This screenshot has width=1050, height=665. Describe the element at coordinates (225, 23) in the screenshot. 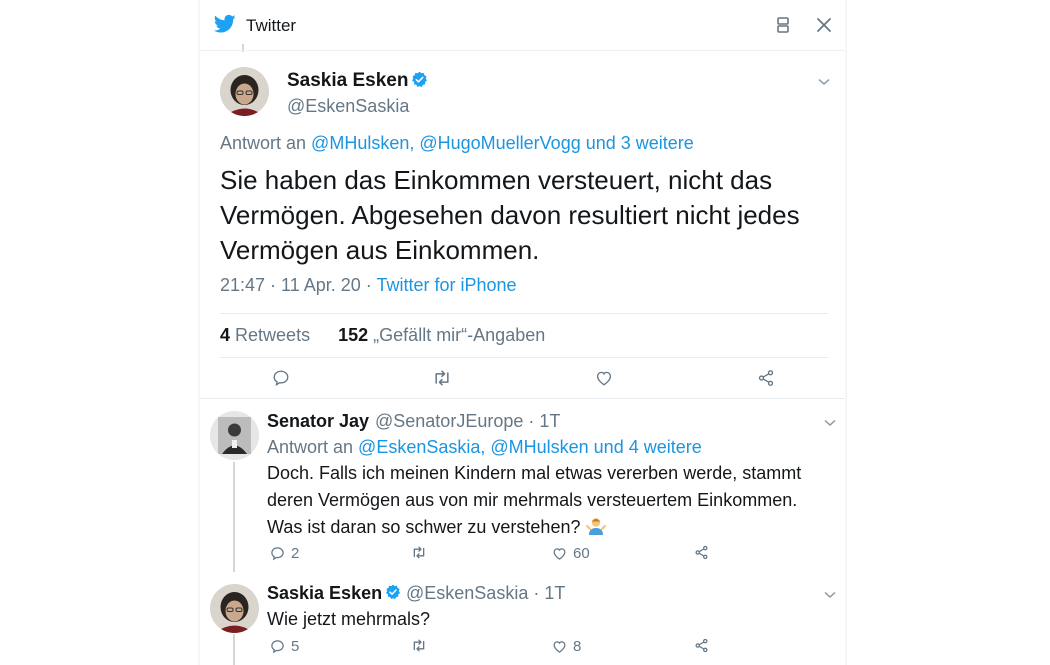

I see `twitter-logo-icon` at that location.